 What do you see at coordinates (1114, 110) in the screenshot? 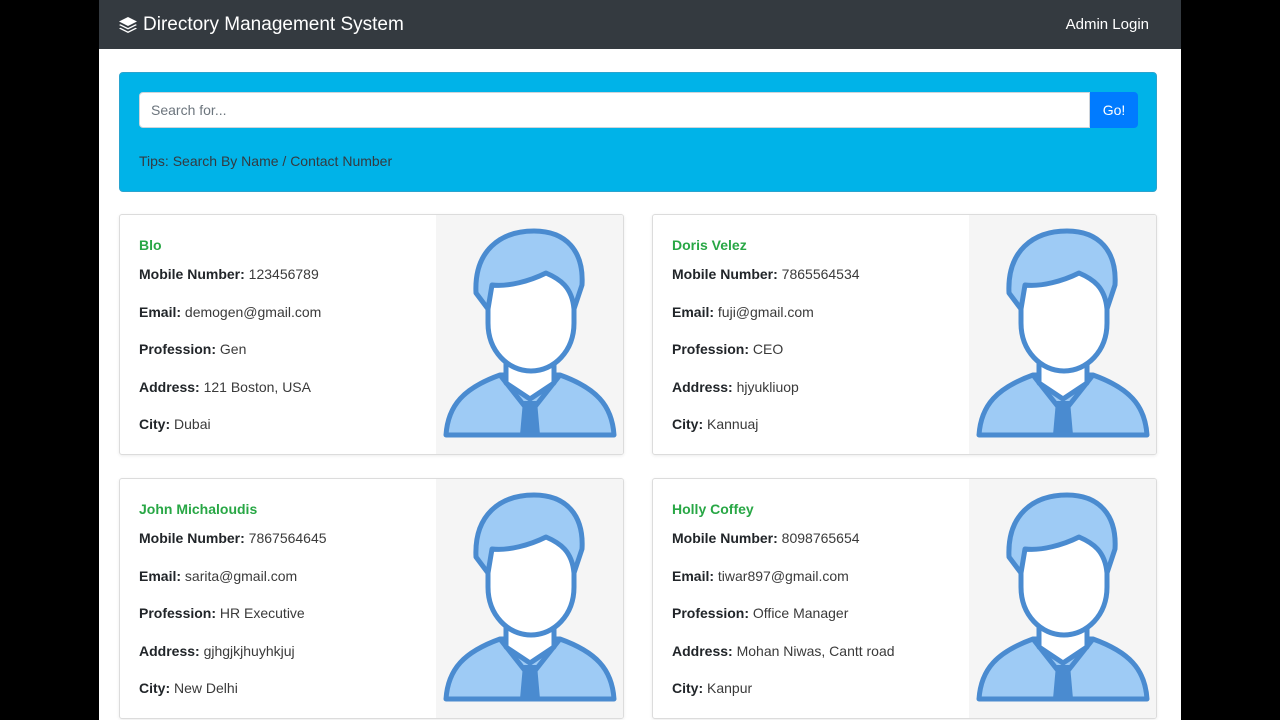
I see `go-button: Go!` at bounding box center [1114, 110].